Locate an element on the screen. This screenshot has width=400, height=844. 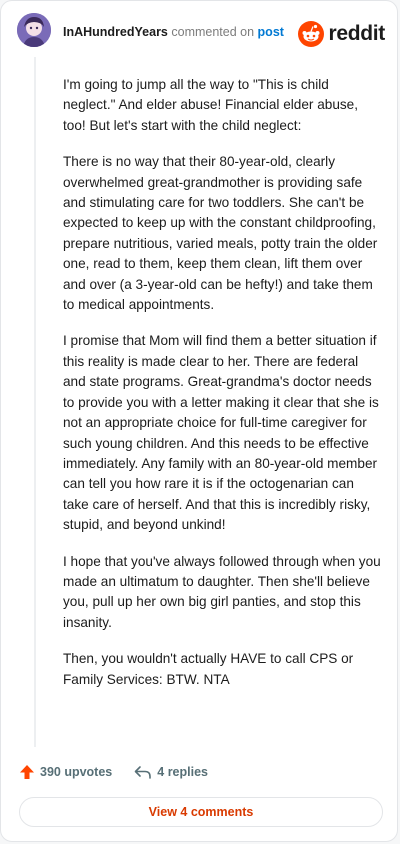
post-link: post is located at coordinates (271, 32).